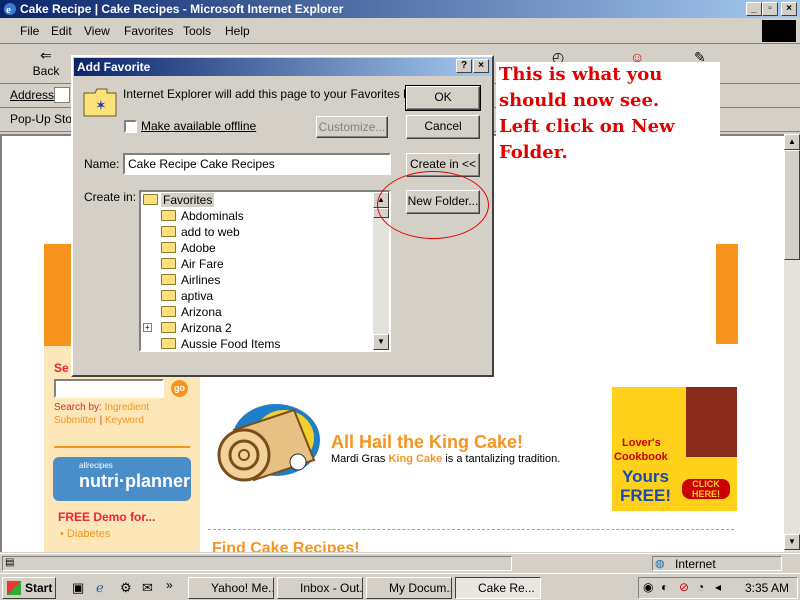  I want to click on menu-tools: Tools, so click(197, 31).